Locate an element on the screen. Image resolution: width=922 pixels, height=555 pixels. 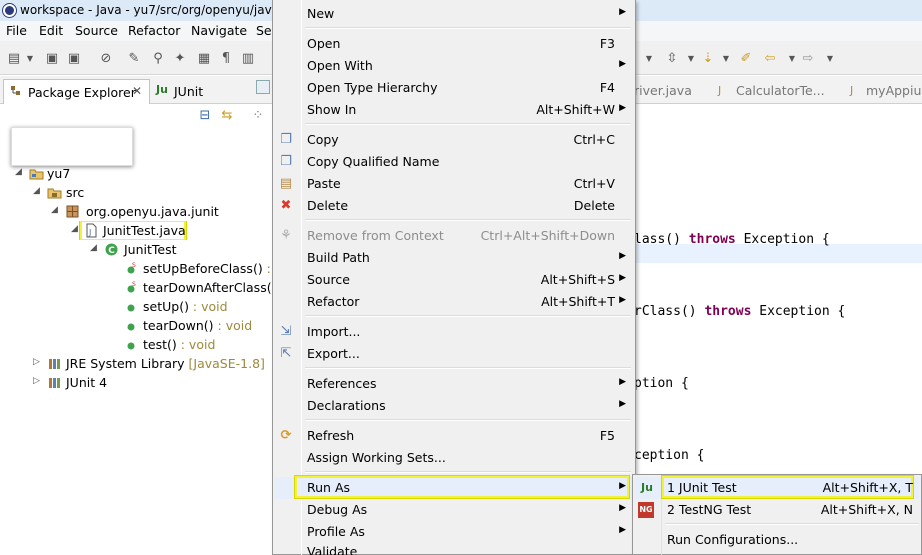
tree-item-method: S setUpBeforeClass() : void is located at coordinates (136, 268).